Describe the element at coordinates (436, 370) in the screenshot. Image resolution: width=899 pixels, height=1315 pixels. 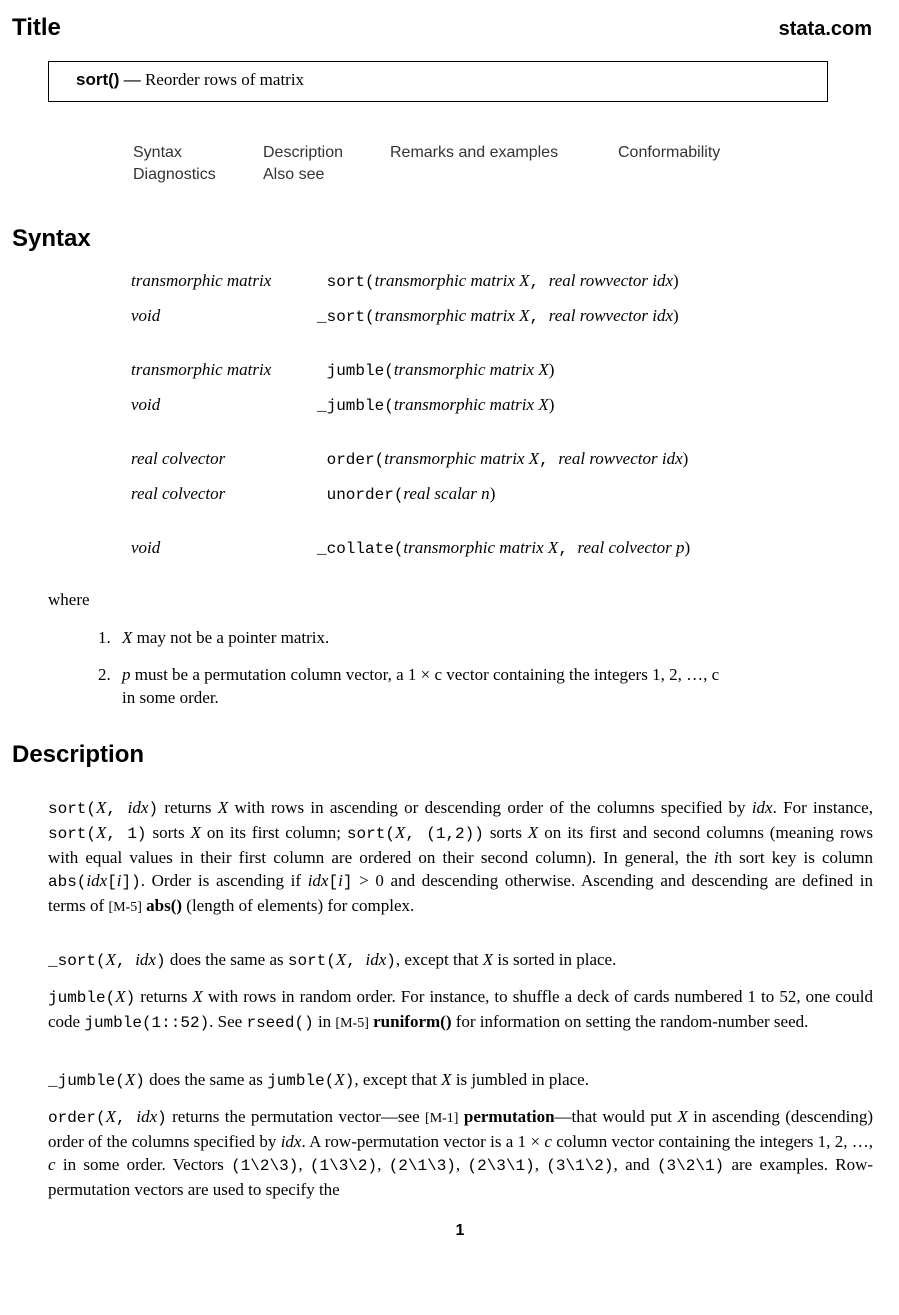
I see `syntax-signature-jumble: jumble(transmorphic matrix X)` at that location.